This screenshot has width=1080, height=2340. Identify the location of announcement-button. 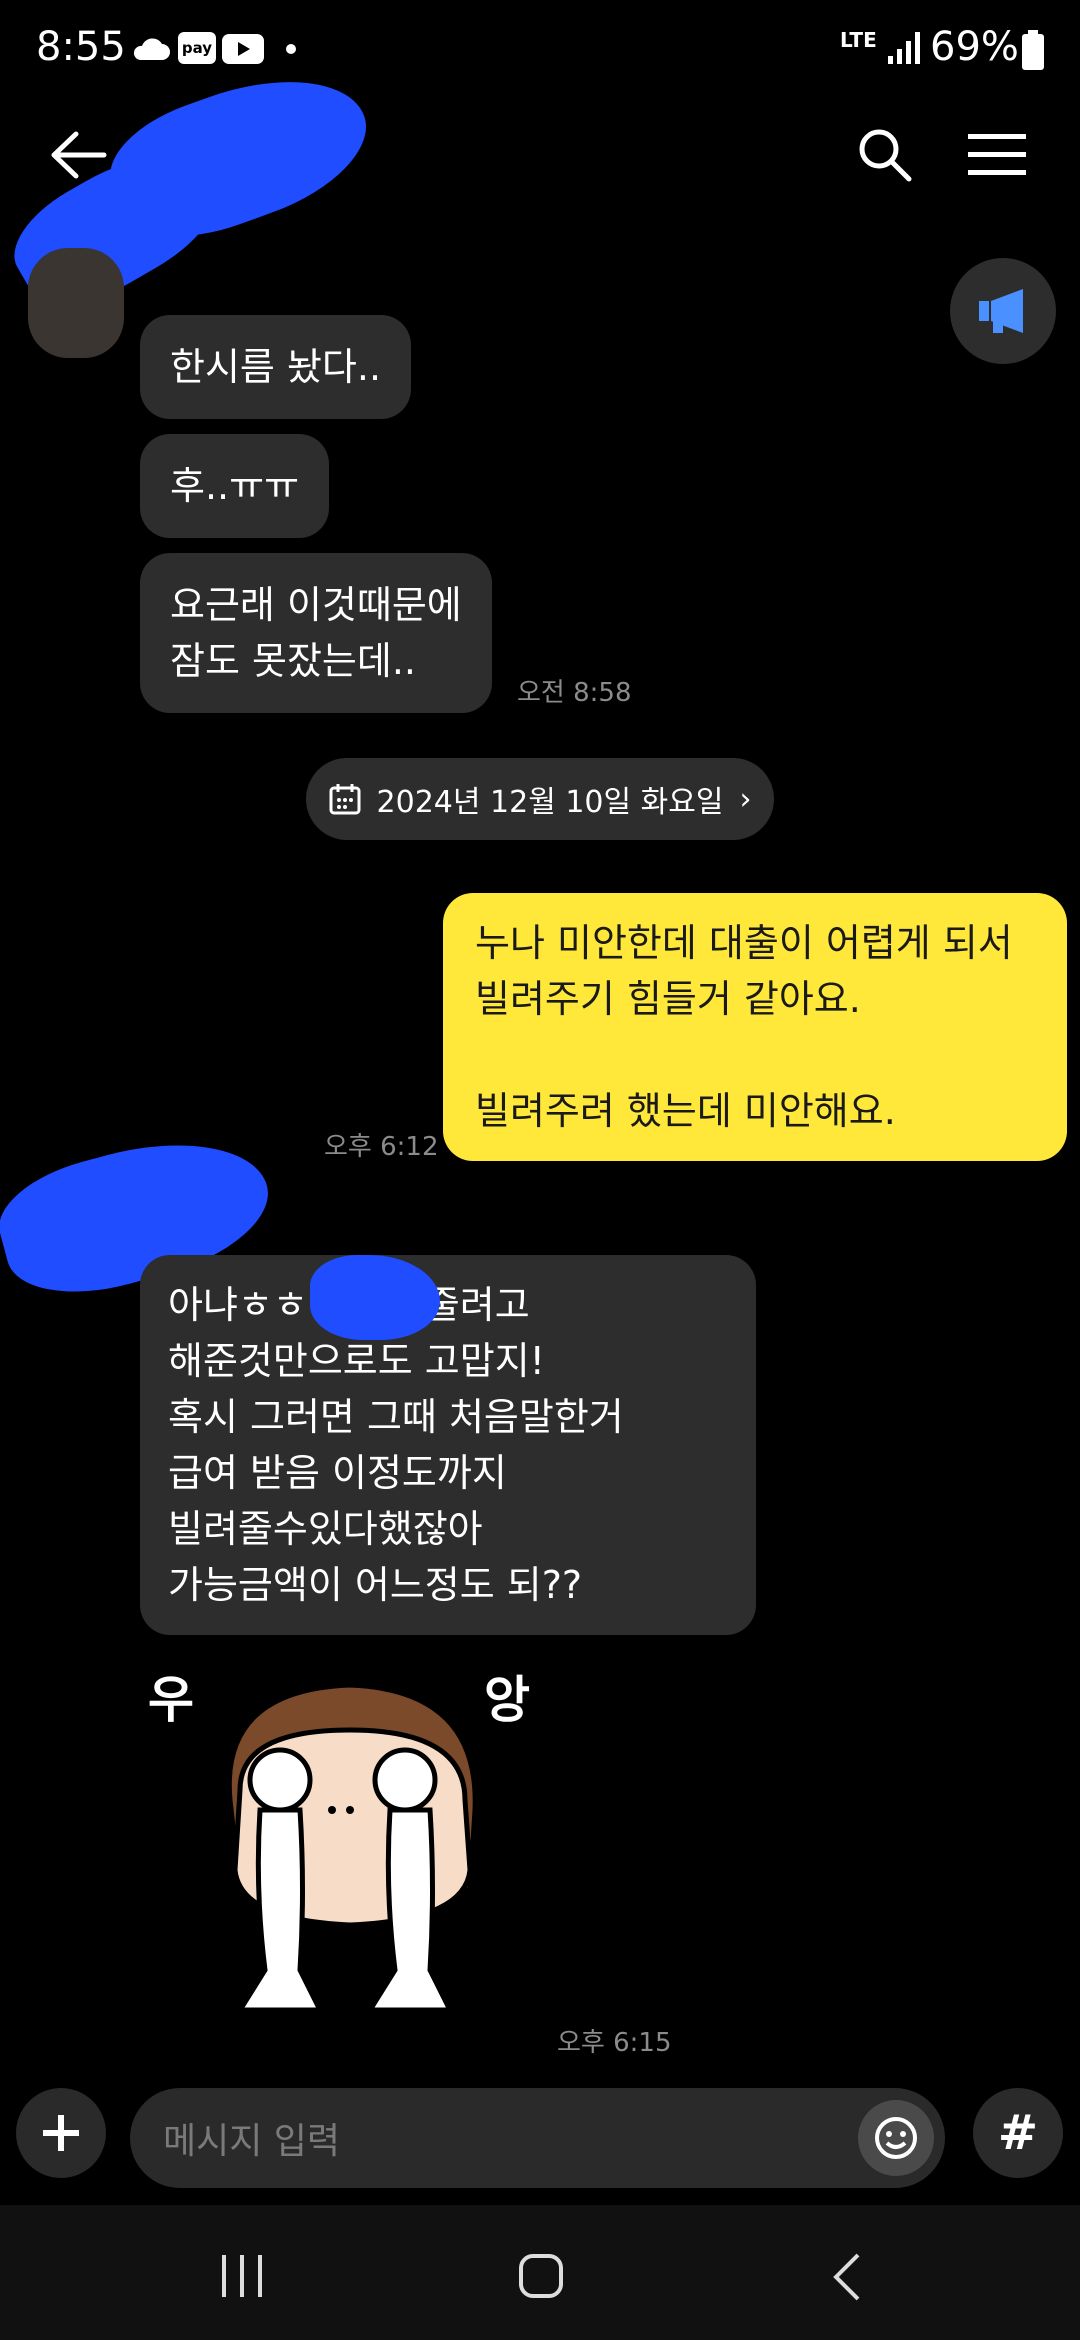
(1003, 311).